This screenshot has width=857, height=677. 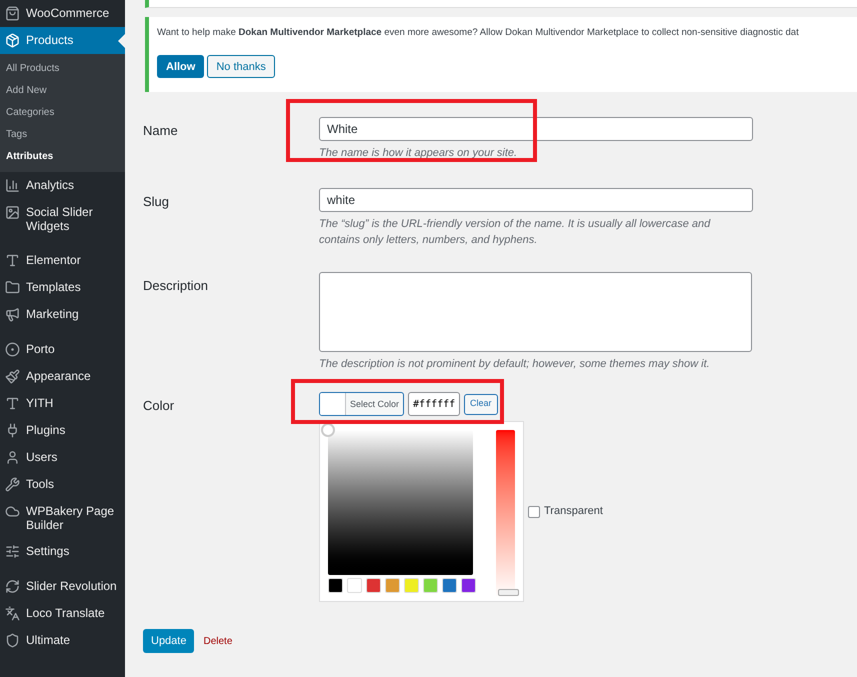 What do you see at coordinates (62, 287) in the screenshot?
I see `menu-item: Templates` at bounding box center [62, 287].